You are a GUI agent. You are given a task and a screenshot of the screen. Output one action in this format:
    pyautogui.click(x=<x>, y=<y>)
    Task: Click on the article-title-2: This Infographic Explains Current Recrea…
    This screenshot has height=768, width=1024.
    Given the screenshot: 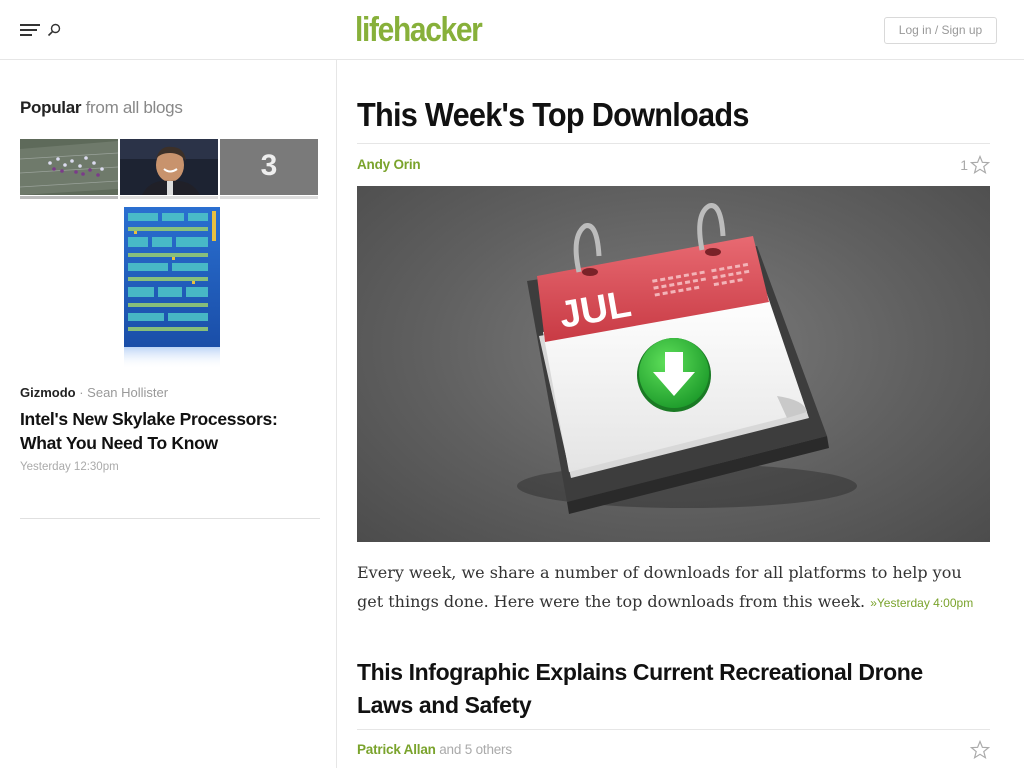 What is the action you would take?
    pyautogui.click(x=667, y=689)
    